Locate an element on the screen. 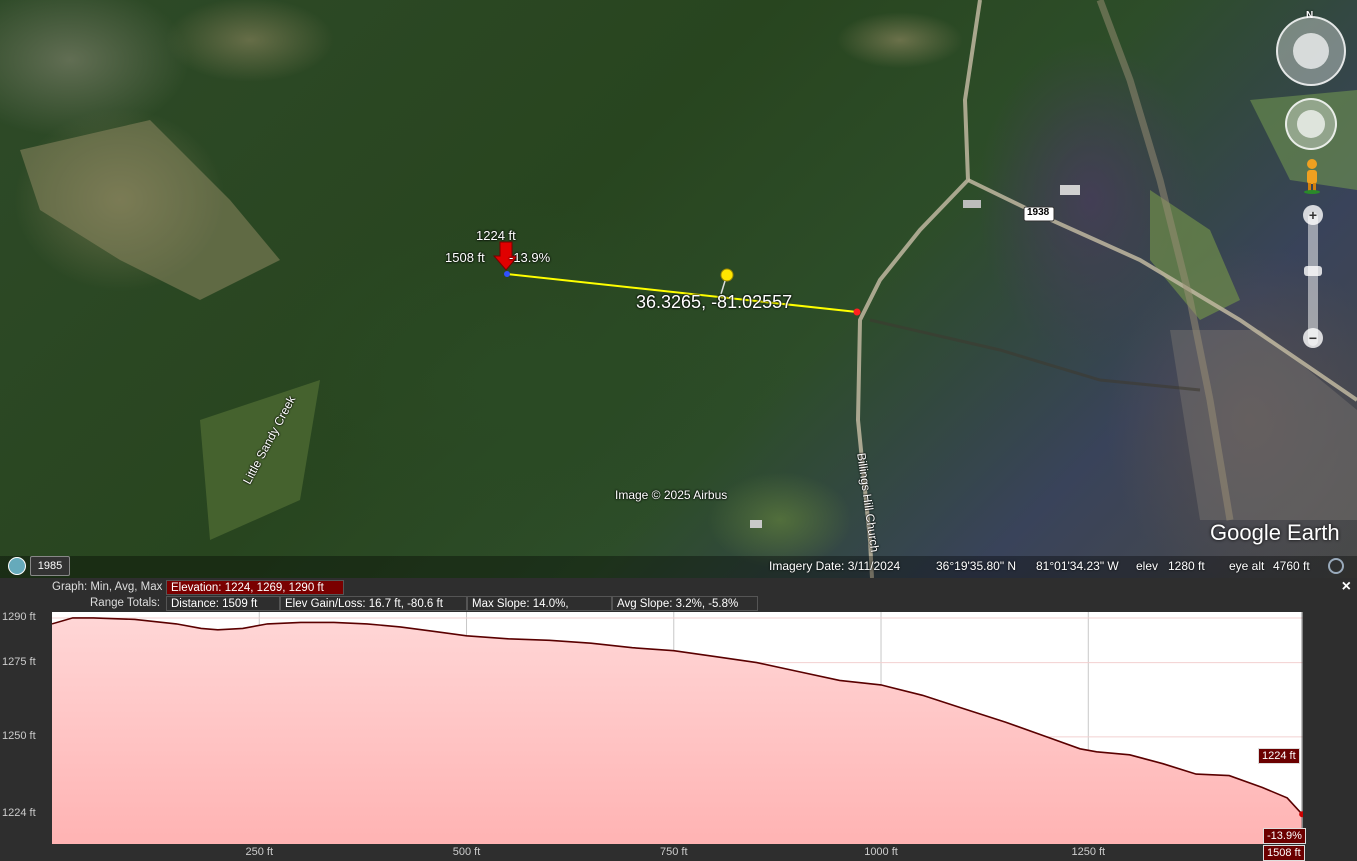 This screenshot has height=861, width=1357. track is located at coordinates (1035, 355).